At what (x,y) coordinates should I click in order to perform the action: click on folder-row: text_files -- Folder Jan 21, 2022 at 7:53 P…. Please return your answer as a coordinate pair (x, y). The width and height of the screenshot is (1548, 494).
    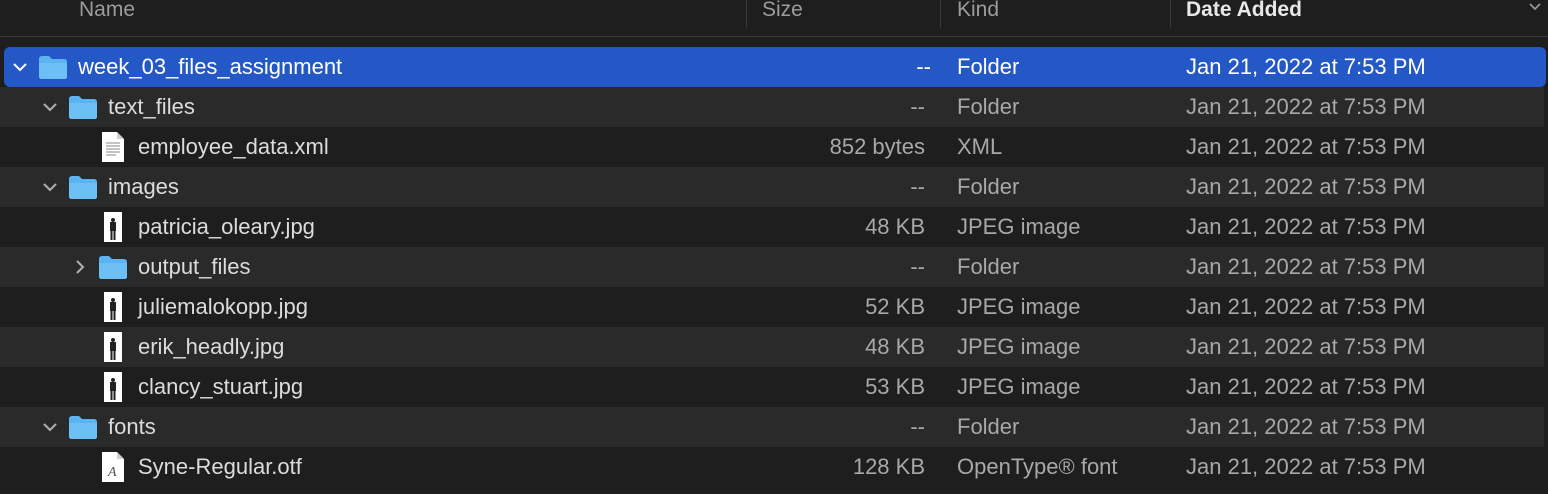
    Looking at the image, I should click on (772, 107).